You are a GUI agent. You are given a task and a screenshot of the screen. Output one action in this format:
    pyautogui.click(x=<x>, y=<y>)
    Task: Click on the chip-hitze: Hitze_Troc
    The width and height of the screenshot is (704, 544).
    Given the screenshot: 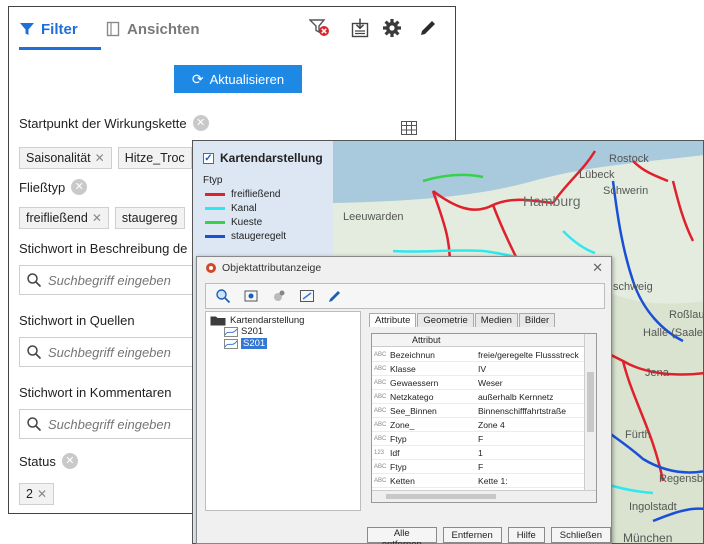 What is the action you would take?
    pyautogui.click(x=154, y=158)
    